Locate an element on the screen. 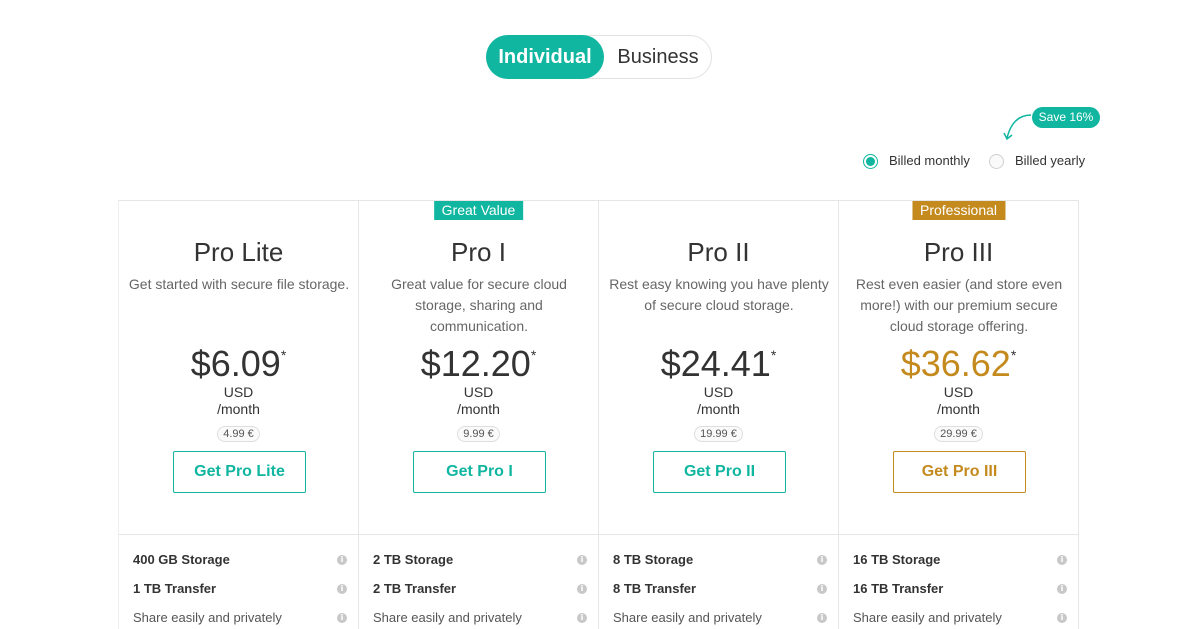  euro-price: 9.99 € is located at coordinates (478, 434).